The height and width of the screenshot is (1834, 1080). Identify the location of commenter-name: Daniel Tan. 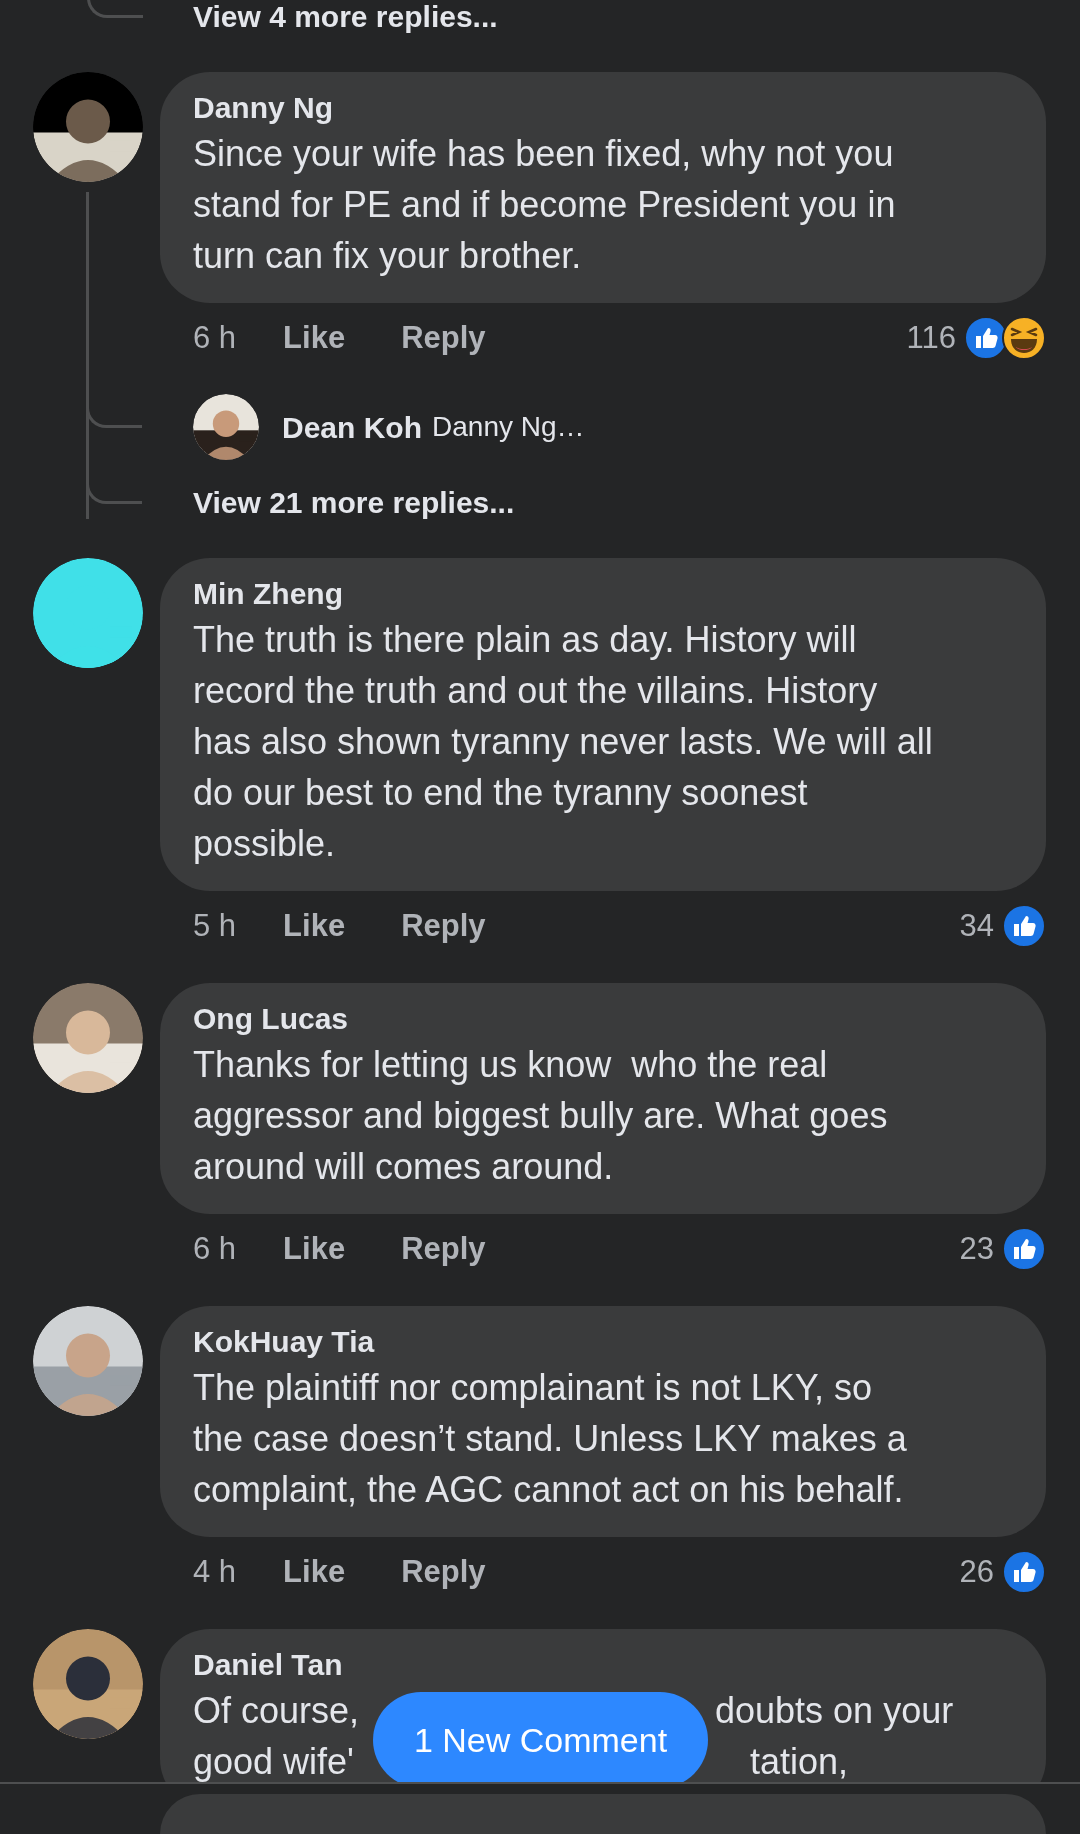
(268, 1665).